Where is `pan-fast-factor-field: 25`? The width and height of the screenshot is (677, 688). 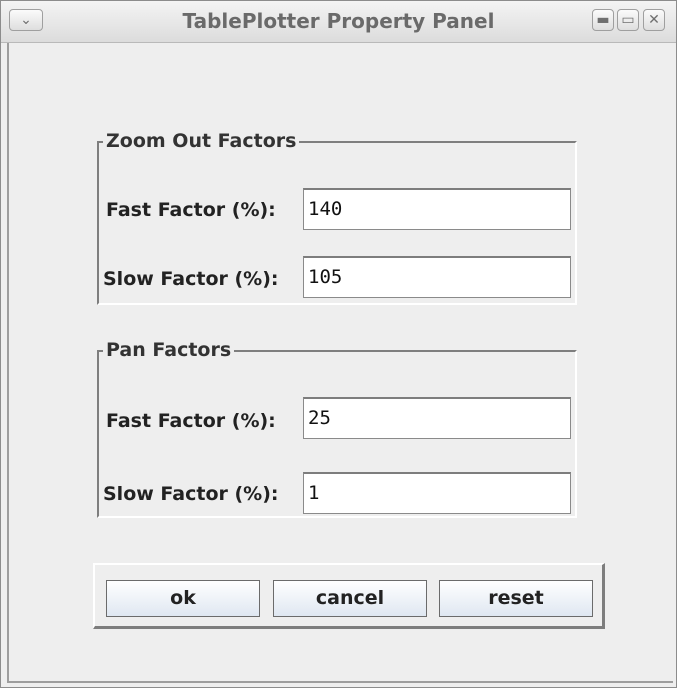
pan-fast-factor-field: 25 is located at coordinates (437, 418).